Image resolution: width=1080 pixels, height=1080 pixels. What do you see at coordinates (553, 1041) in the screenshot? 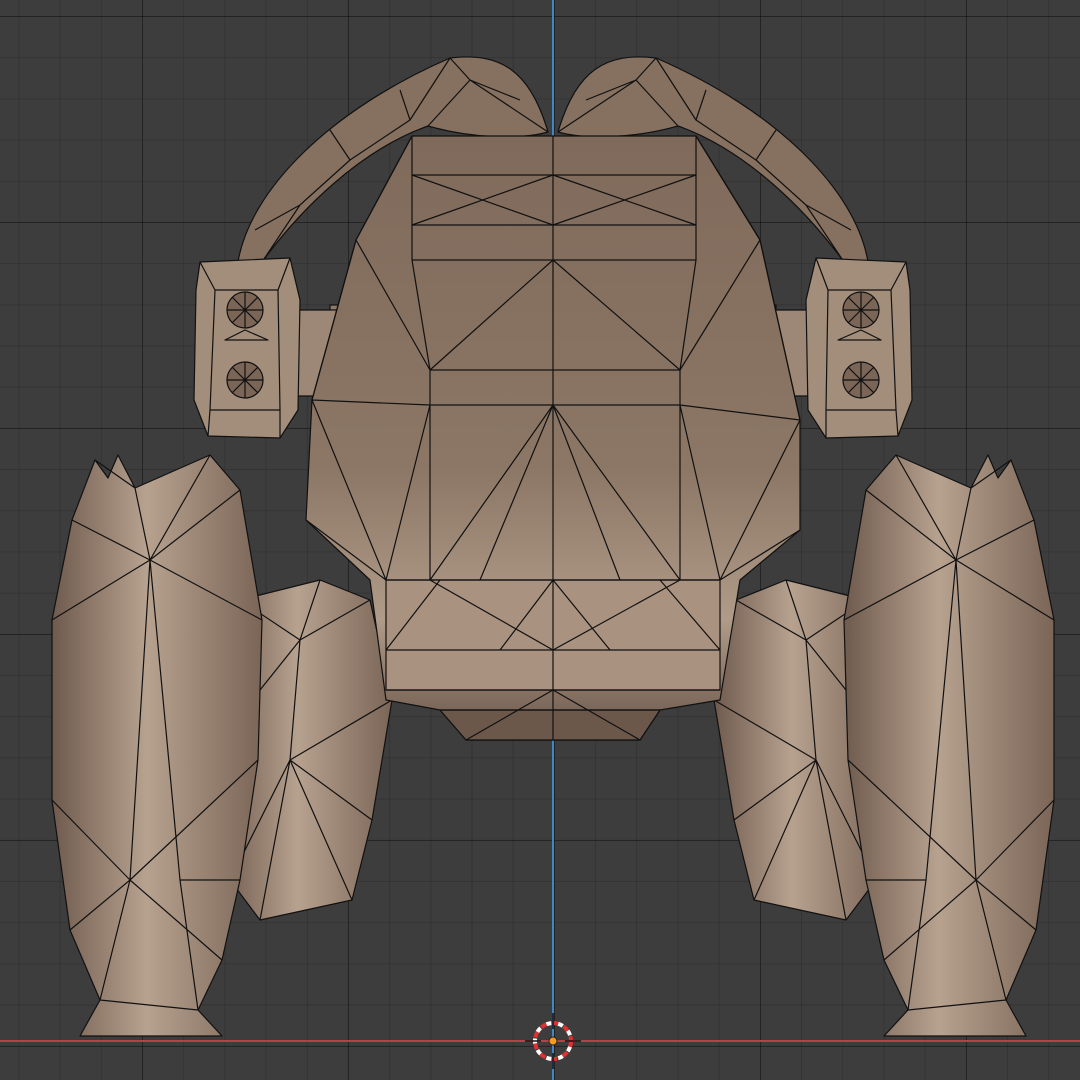
I see `object-origin-icon` at bounding box center [553, 1041].